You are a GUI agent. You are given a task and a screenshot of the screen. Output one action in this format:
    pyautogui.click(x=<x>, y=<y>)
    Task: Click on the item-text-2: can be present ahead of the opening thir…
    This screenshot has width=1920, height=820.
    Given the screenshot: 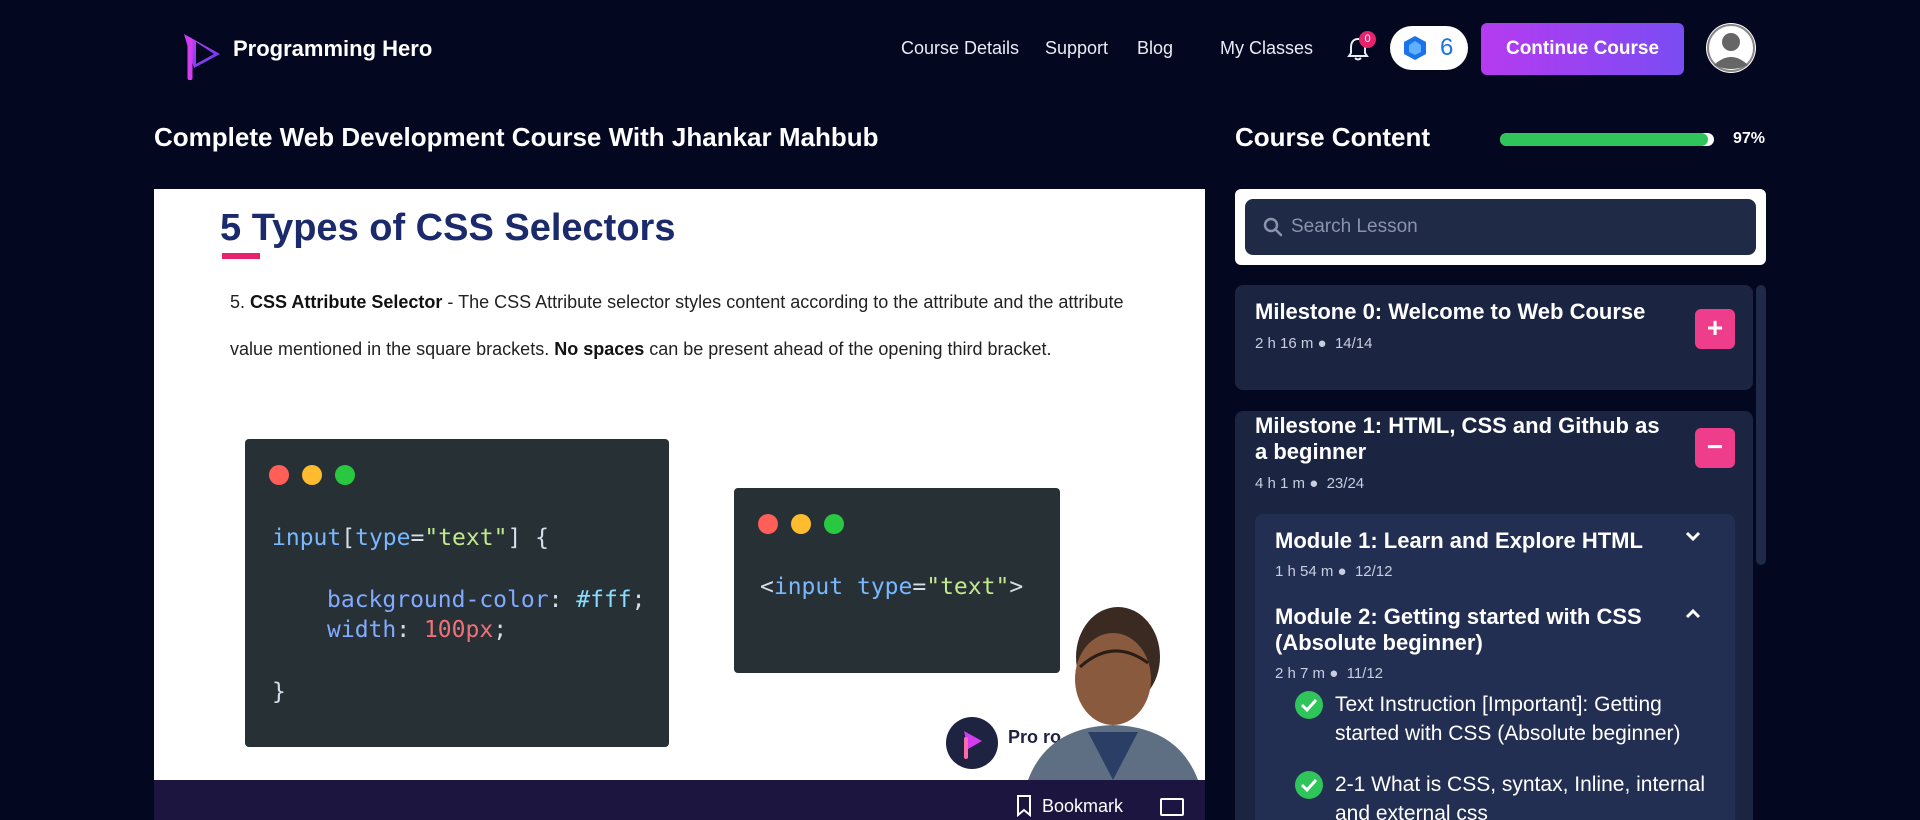 What is the action you would take?
    pyautogui.click(x=848, y=349)
    